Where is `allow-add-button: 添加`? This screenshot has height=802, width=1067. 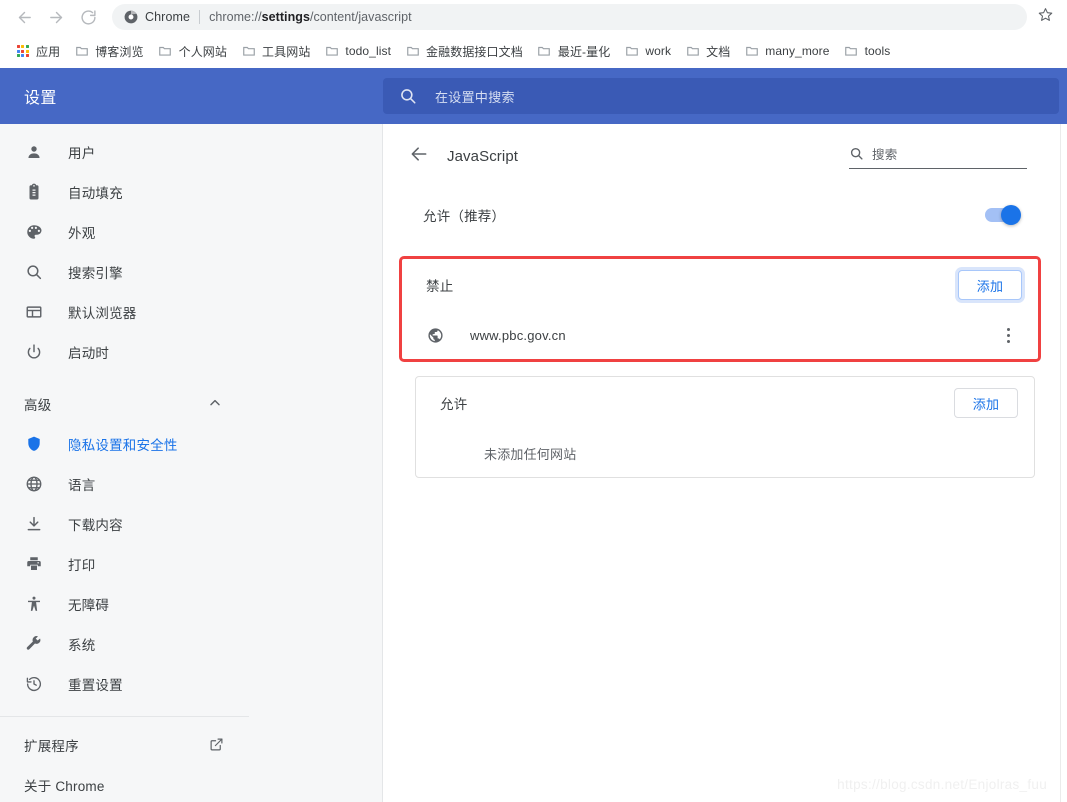
allow-add-button: 添加 is located at coordinates (986, 403).